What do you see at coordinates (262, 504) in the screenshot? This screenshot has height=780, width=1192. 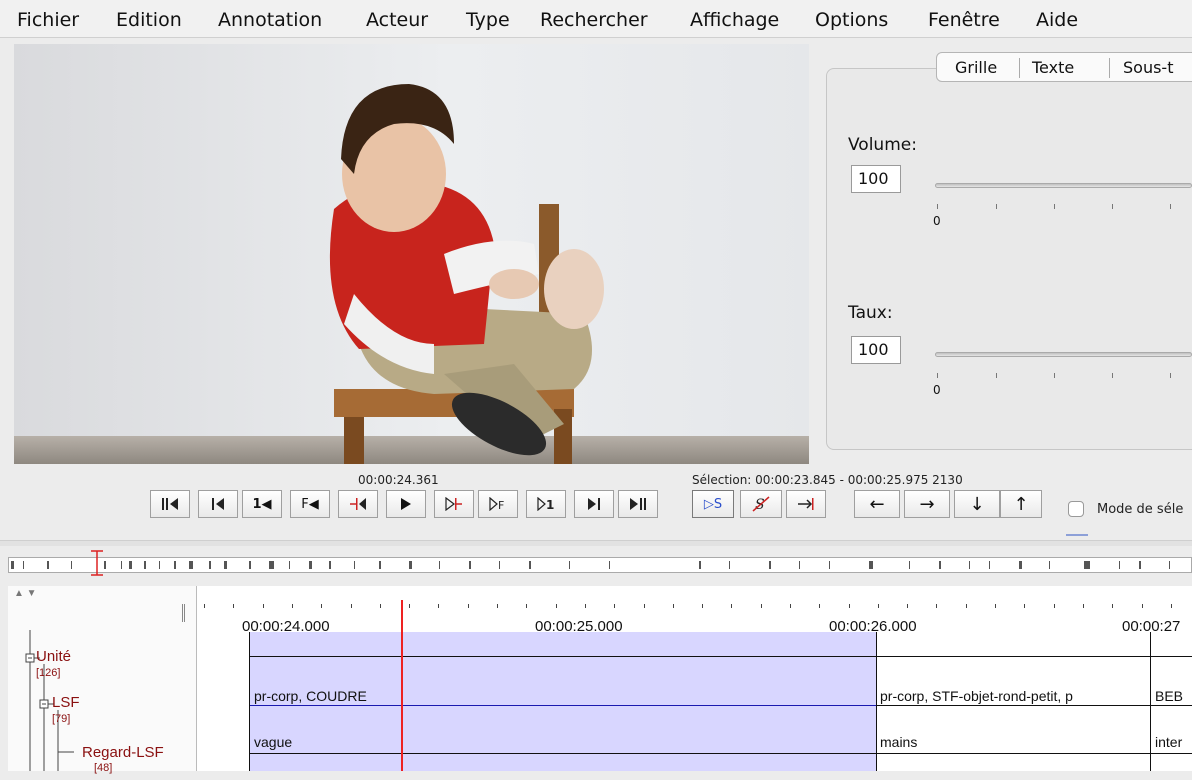 I see `previous-frame-button: 1◀` at bounding box center [262, 504].